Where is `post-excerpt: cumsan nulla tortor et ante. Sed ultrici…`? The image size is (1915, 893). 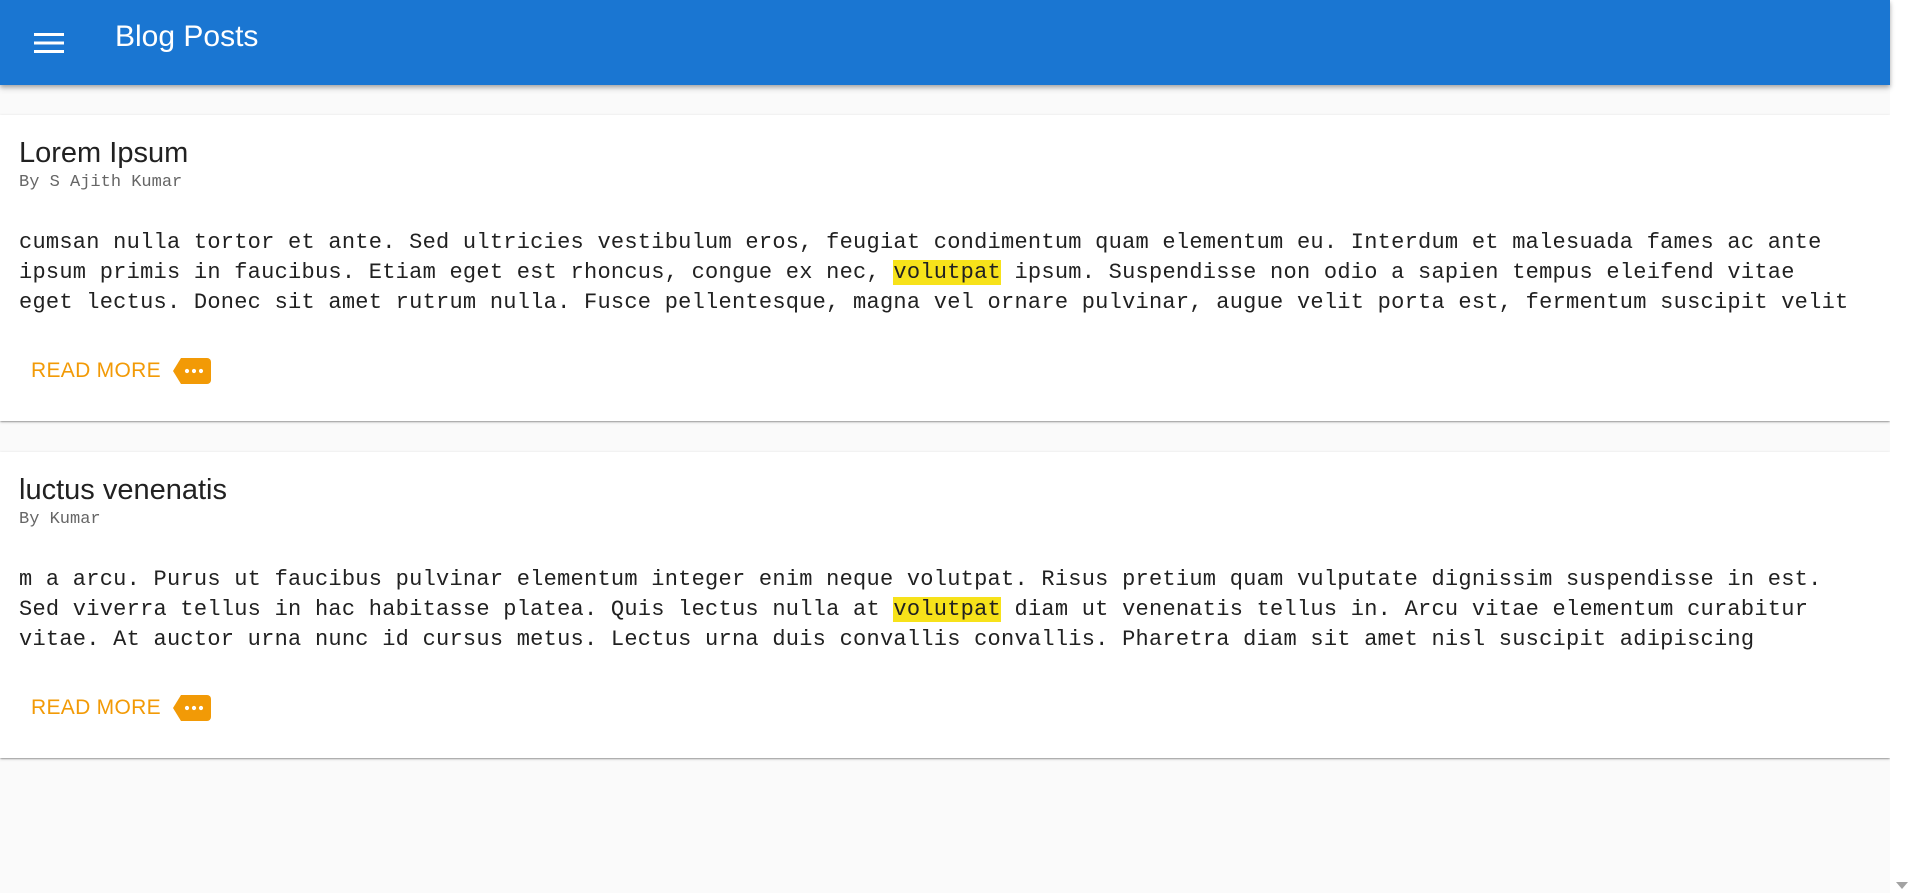 post-excerpt: cumsan nulla tortor et ante. Sed ultrici… is located at coordinates (950, 273).